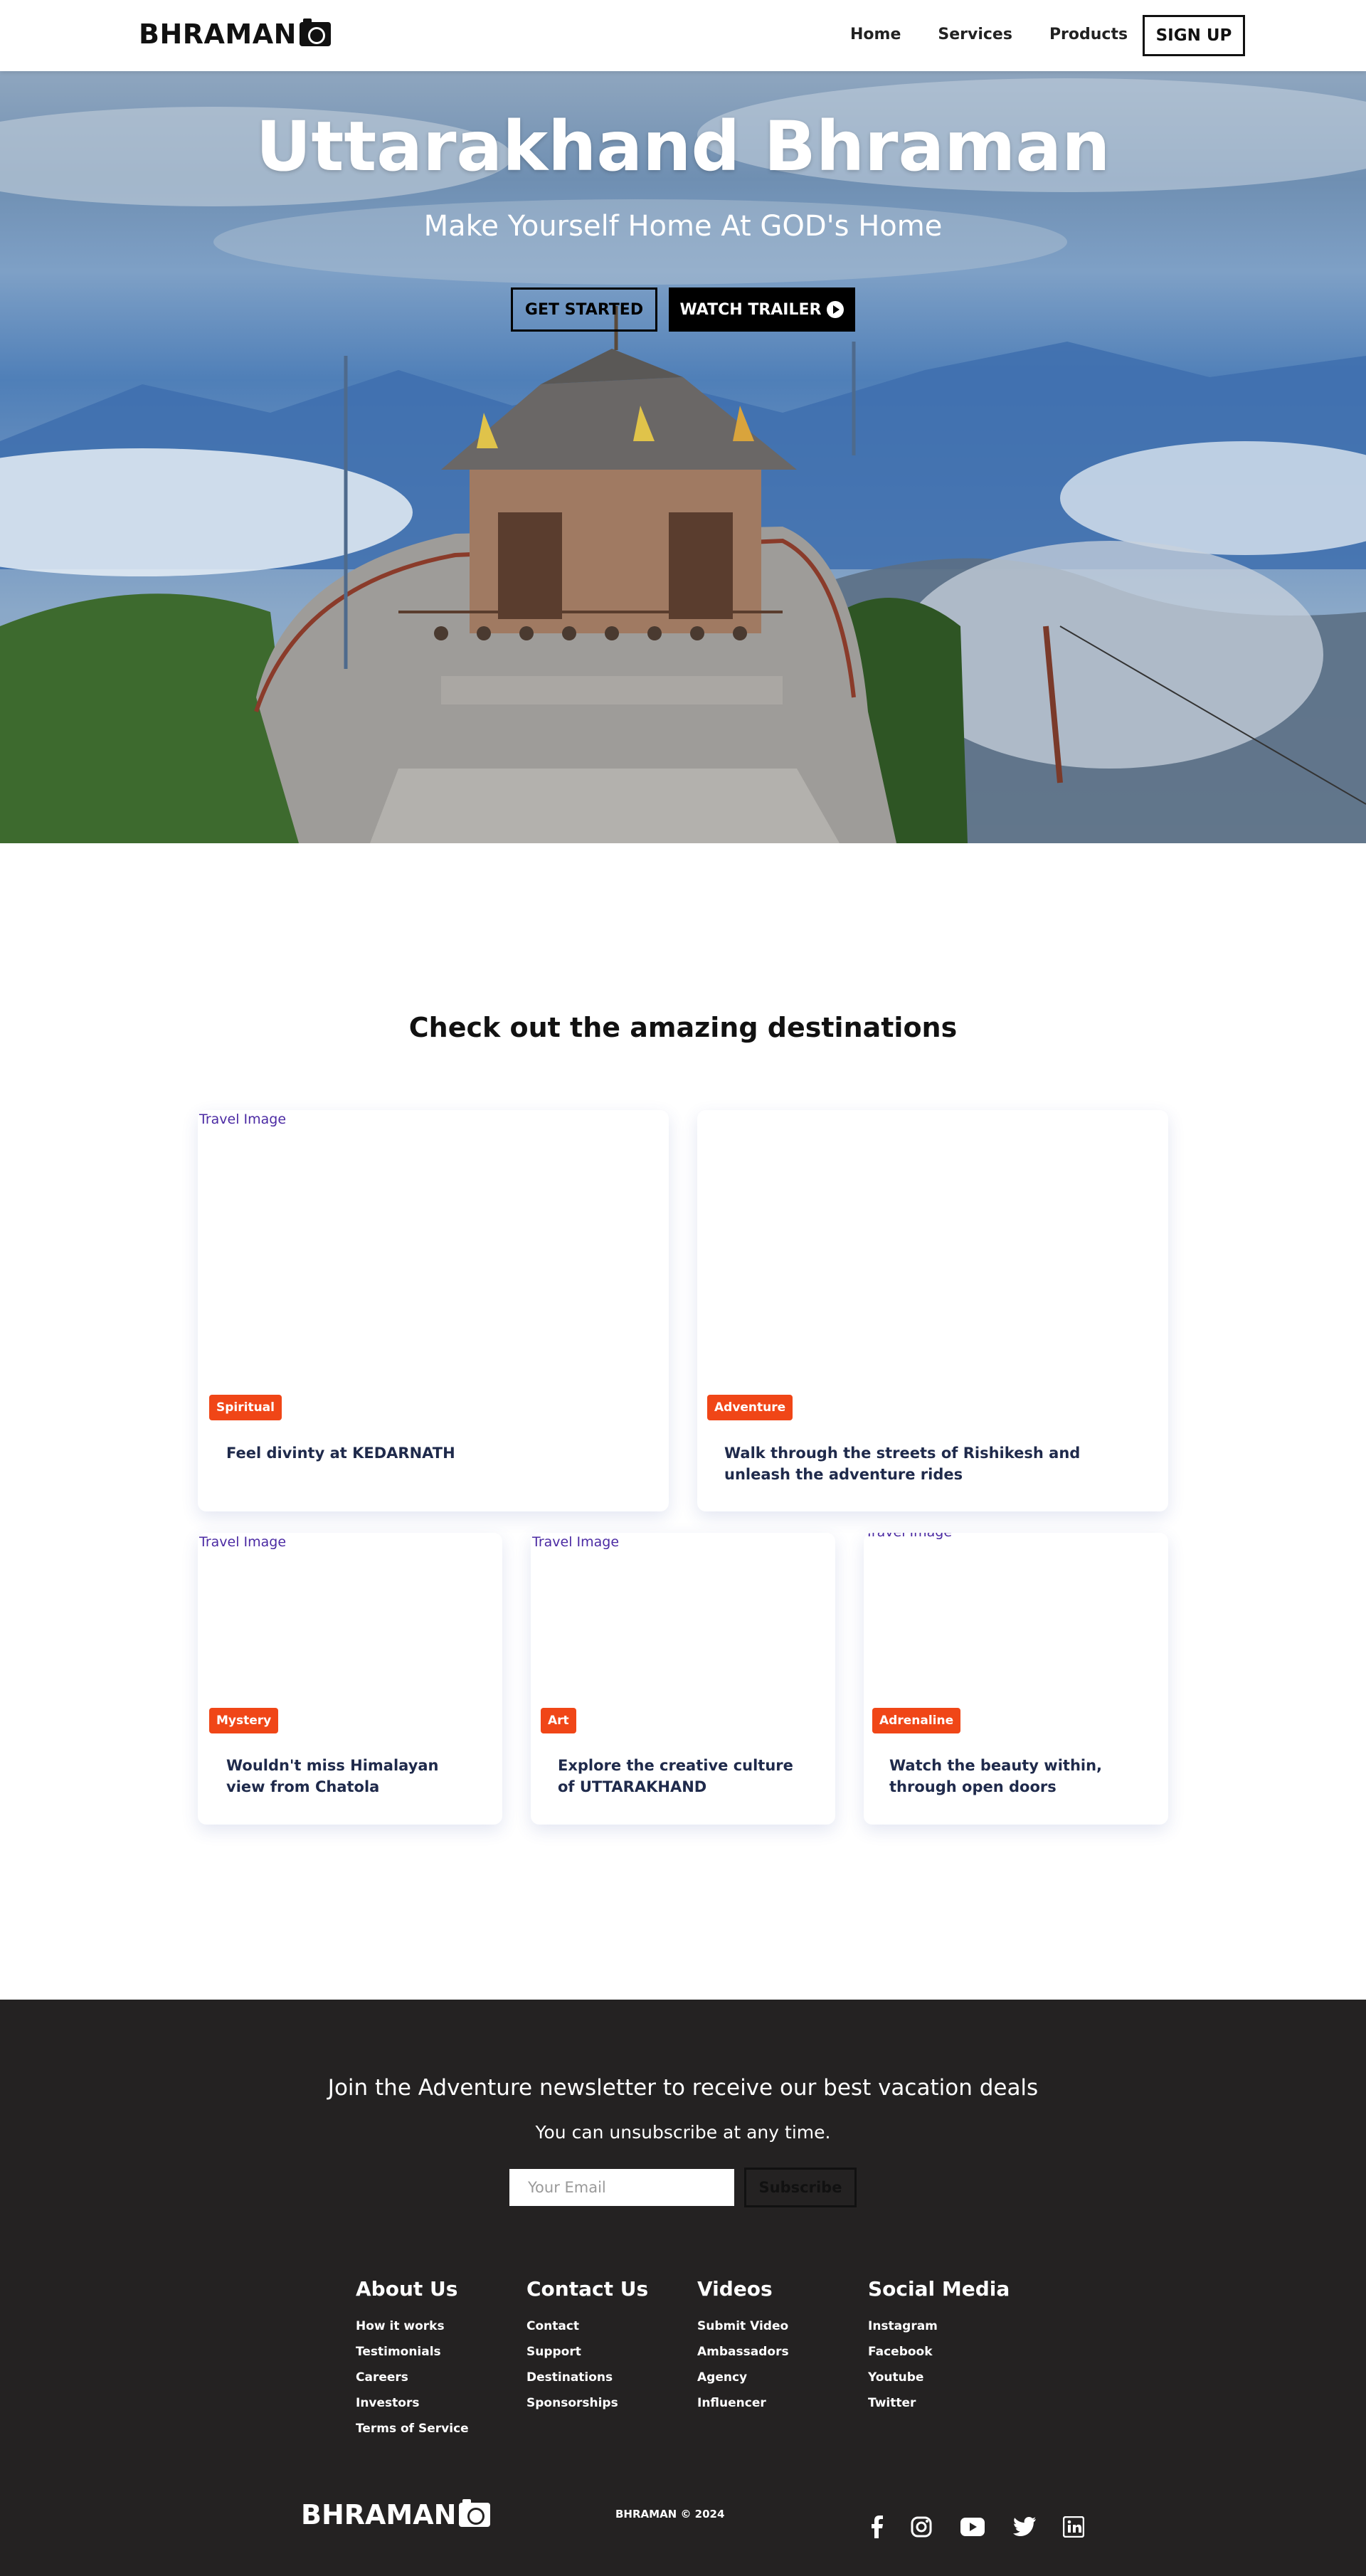  Describe the element at coordinates (916, 1720) in the screenshot. I see `category-badge: Adrenaline` at that location.